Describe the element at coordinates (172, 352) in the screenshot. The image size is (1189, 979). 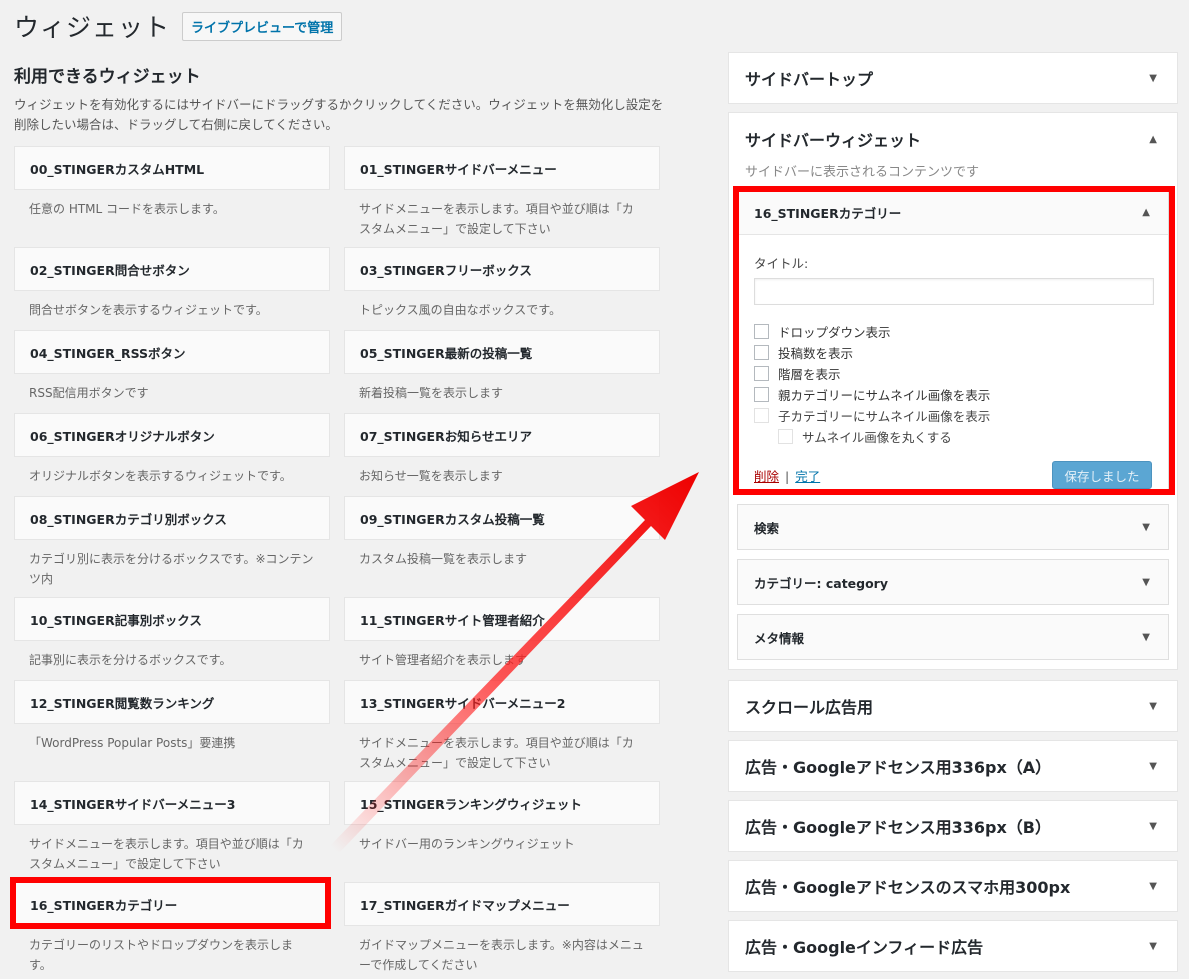
I see `widget-title: 04_STINGER_RSSボタン` at that location.